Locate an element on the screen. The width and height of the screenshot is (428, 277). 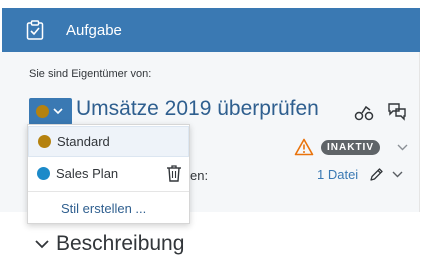
share-icon is located at coordinates (364, 112).